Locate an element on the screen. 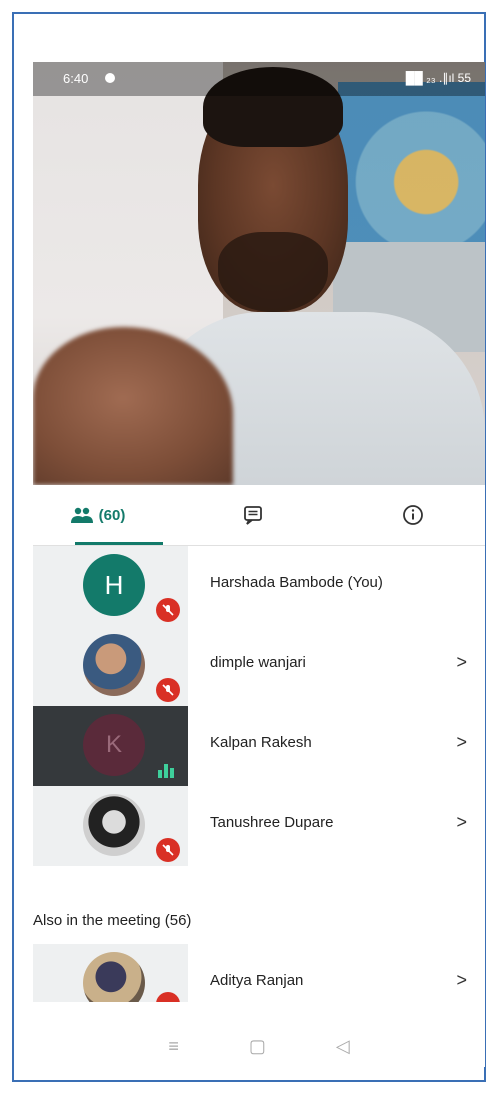 The width and height of the screenshot is (500, 1095). participant-name: Tanushree Dupare is located at coordinates (272, 822).